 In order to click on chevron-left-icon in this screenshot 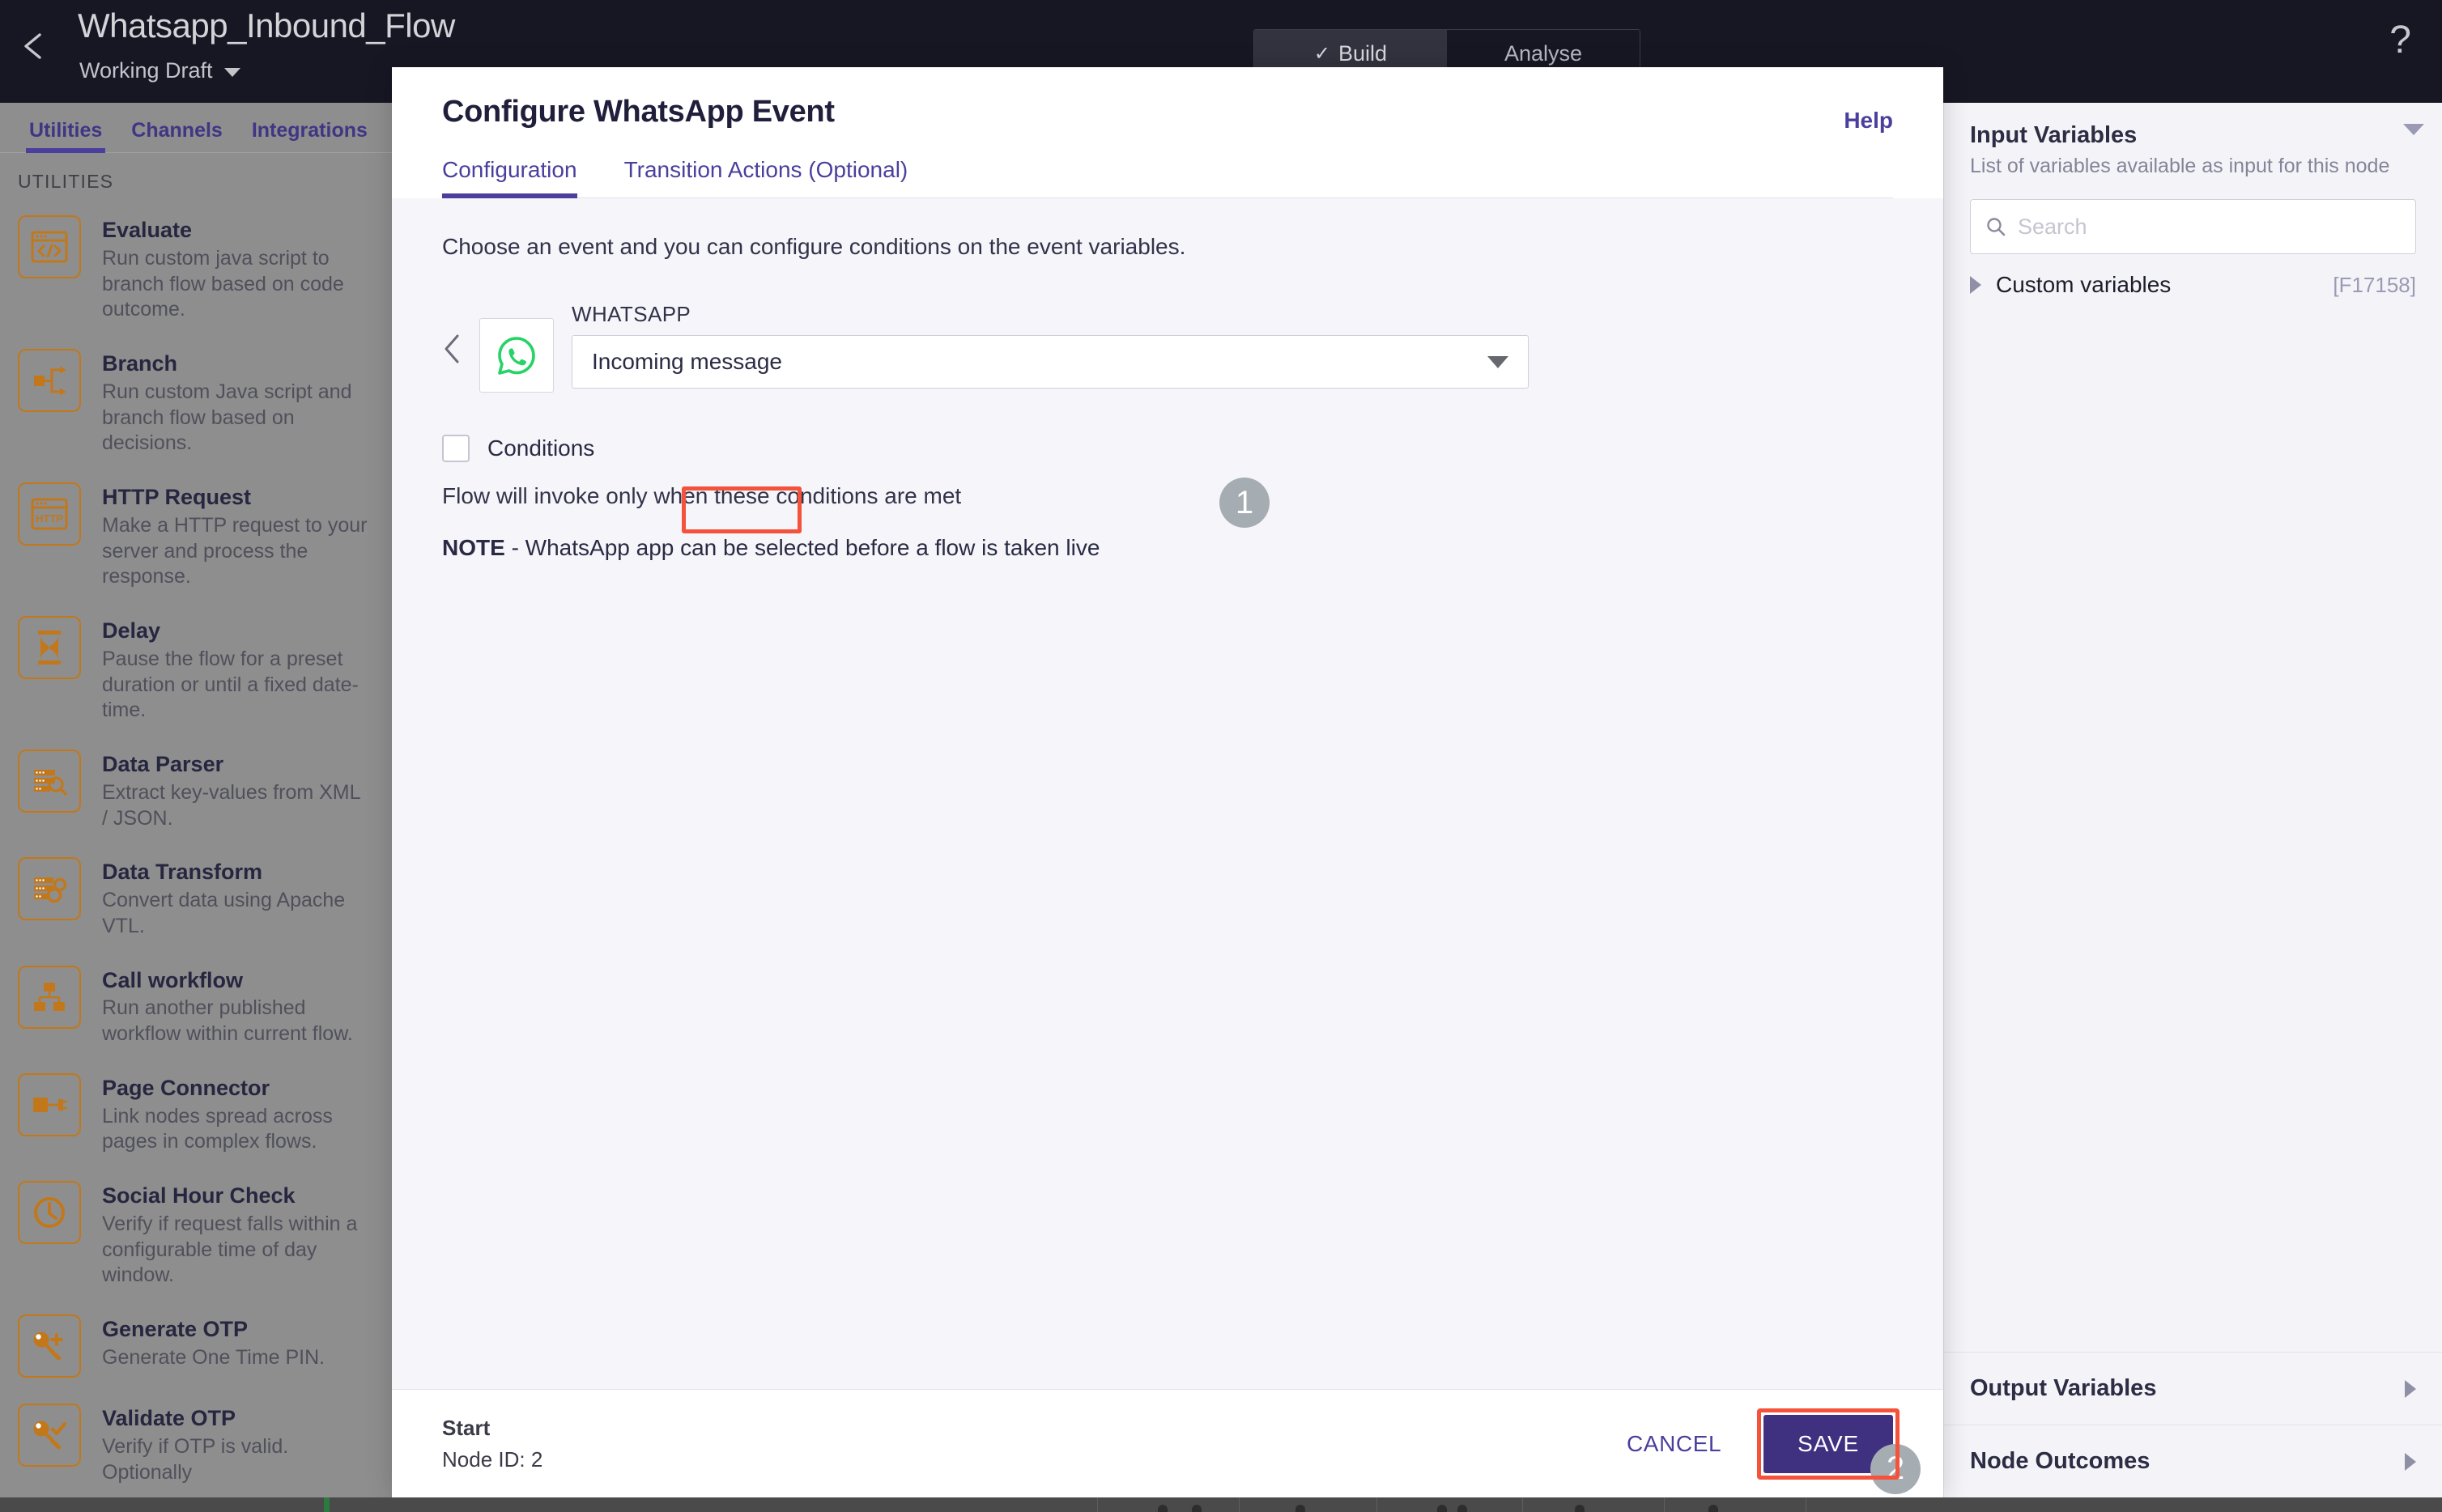, I will do `click(32, 46)`.